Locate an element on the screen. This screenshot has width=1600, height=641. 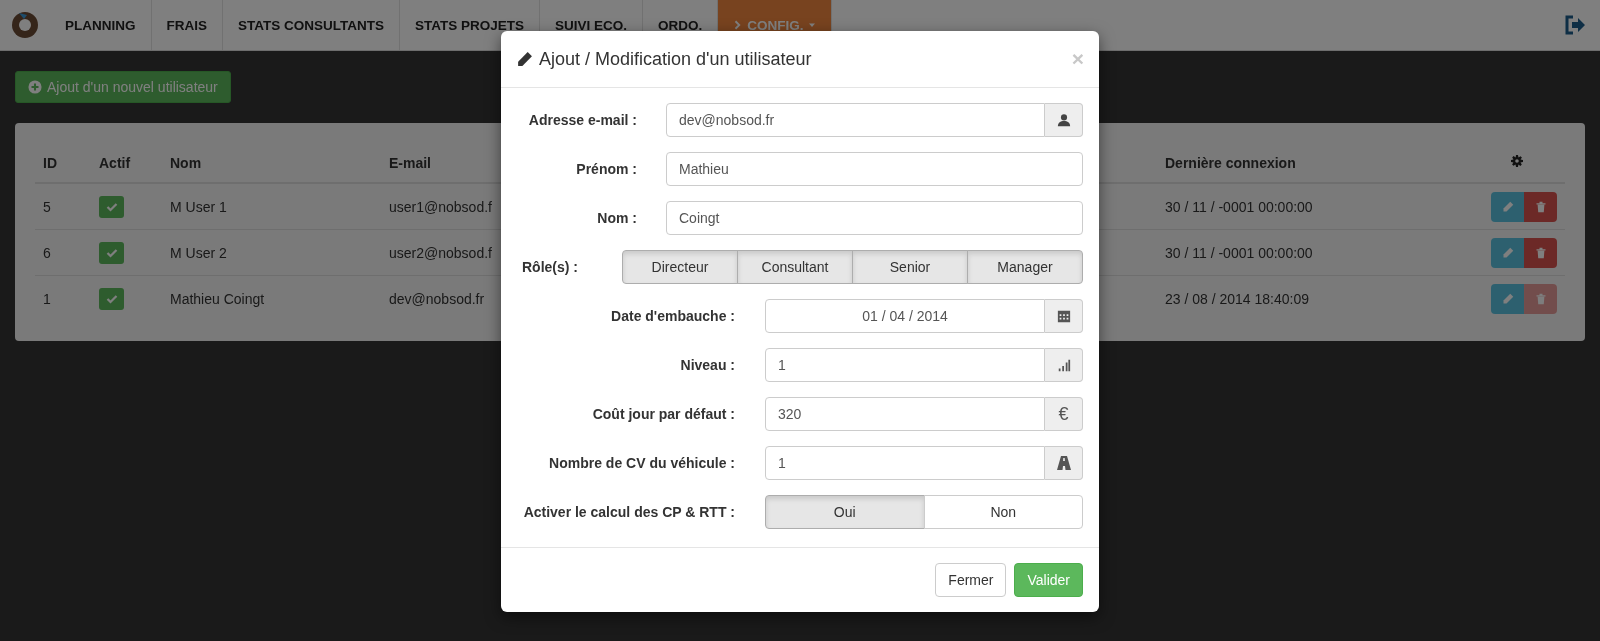
nav-item: FRAIS is located at coordinates (187, 25).